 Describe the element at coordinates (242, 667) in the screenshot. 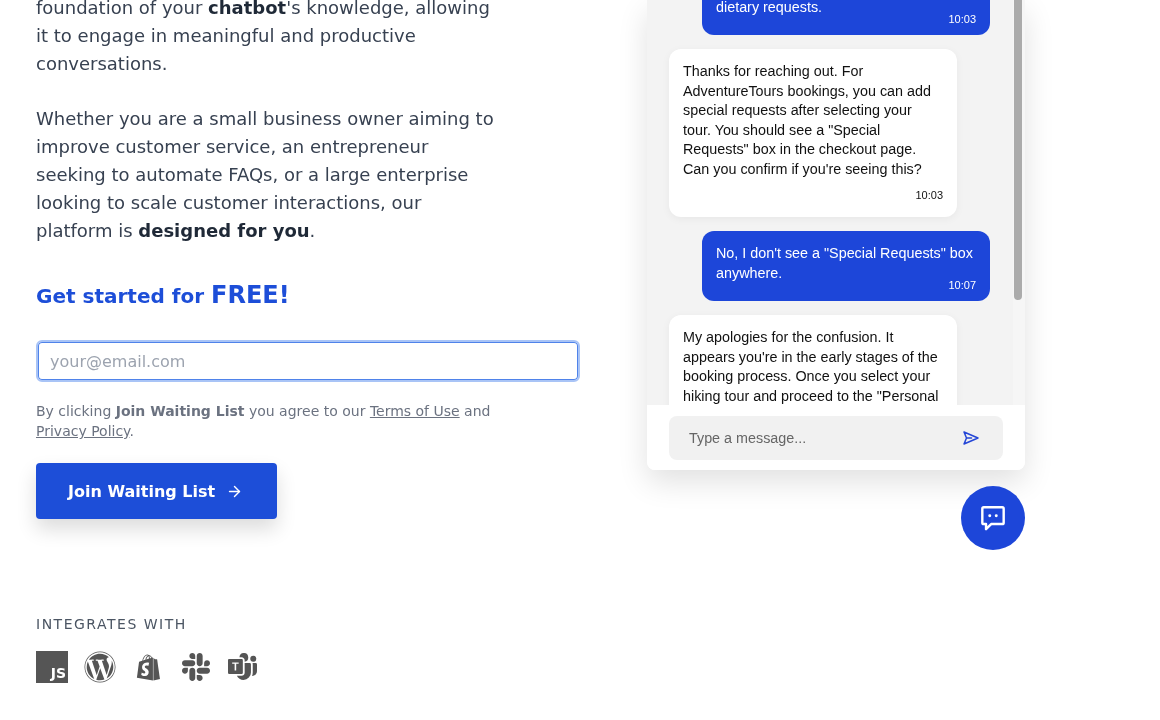

I see `teams-logo-icon` at that location.